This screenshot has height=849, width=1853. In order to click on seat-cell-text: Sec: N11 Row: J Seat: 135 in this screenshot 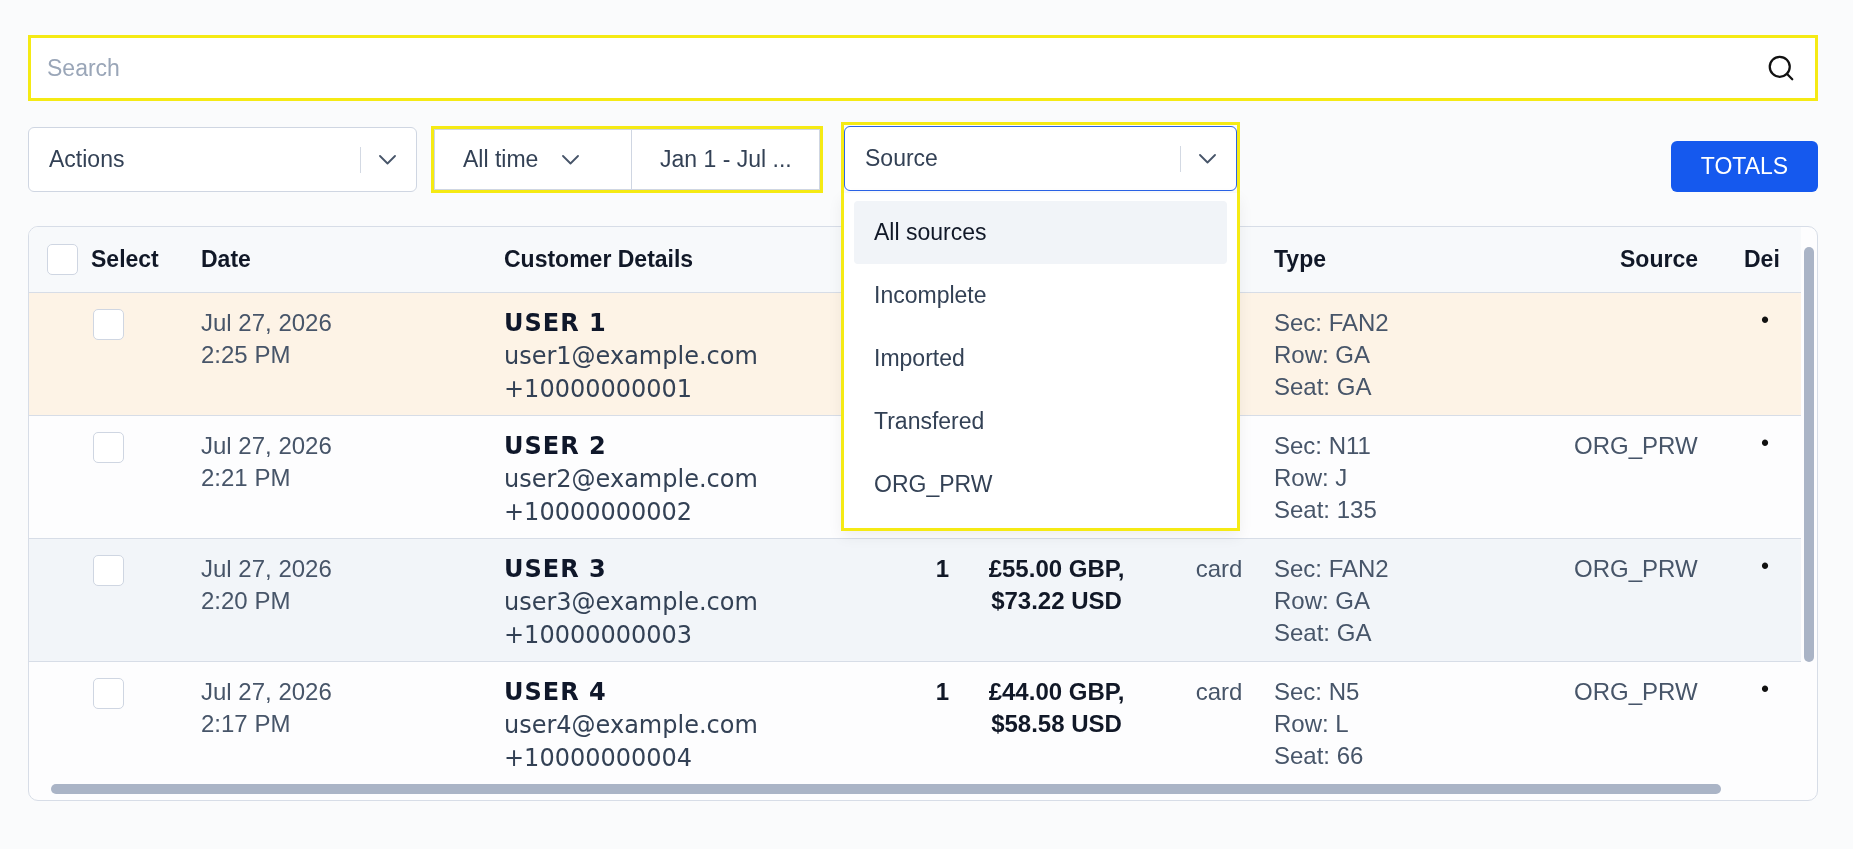, I will do `click(1325, 478)`.